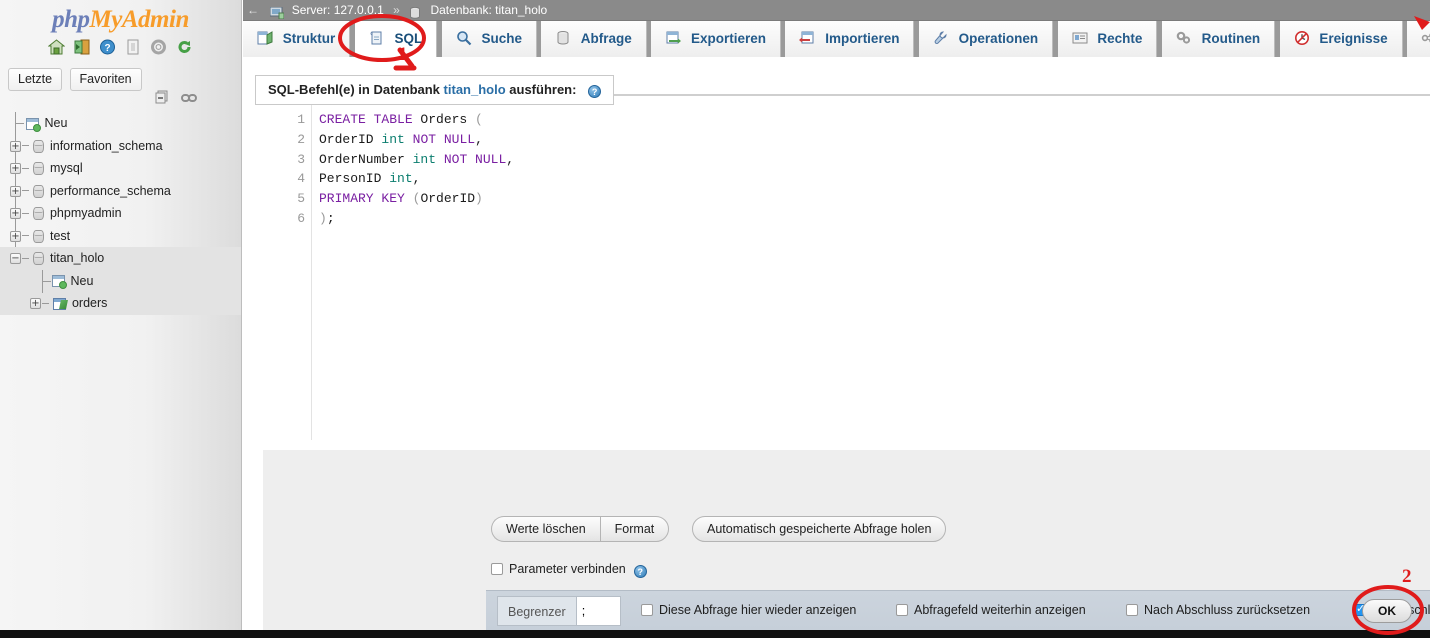 The image size is (1430, 638). What do you see at coordinates (388, 140) in the screenshot?
I see `code-line: 2 OrderID int NOT NULL,` at bounding box center [388, 140].